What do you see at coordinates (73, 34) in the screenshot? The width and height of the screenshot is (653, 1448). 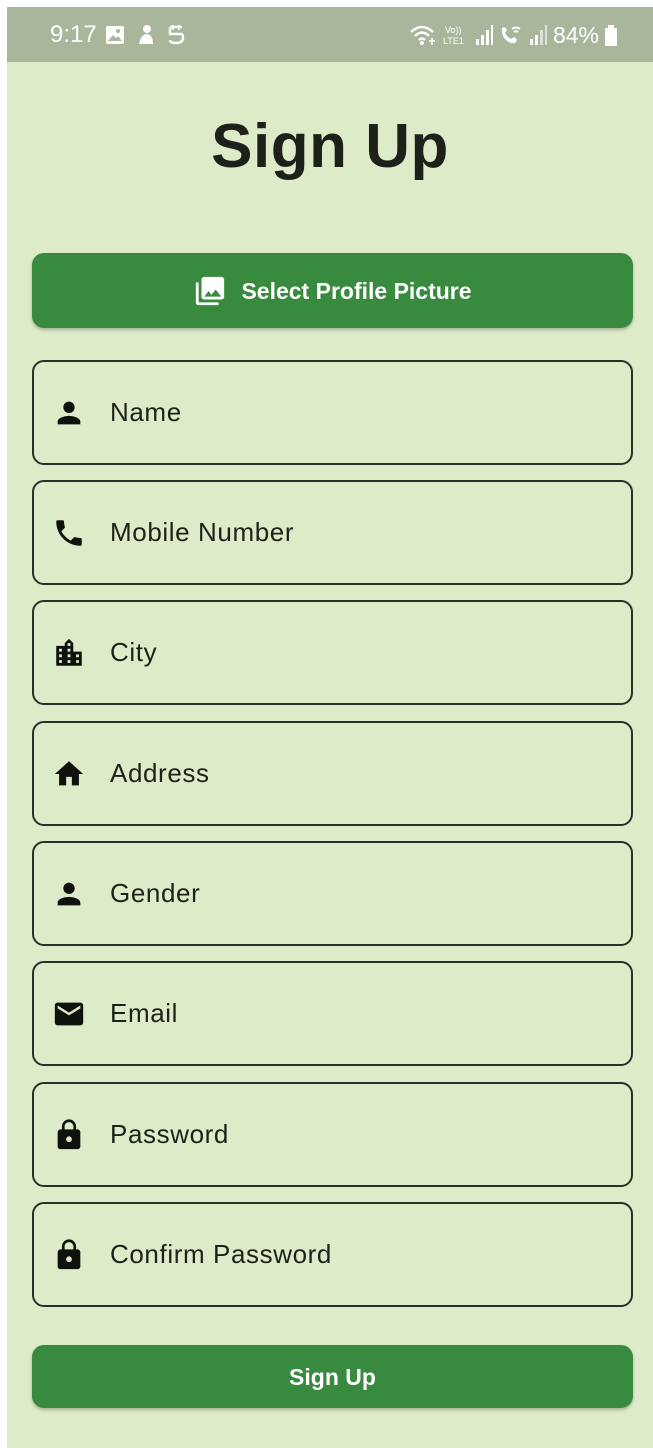 I see `status-time: 9:17` at bounding box center [73, 34].